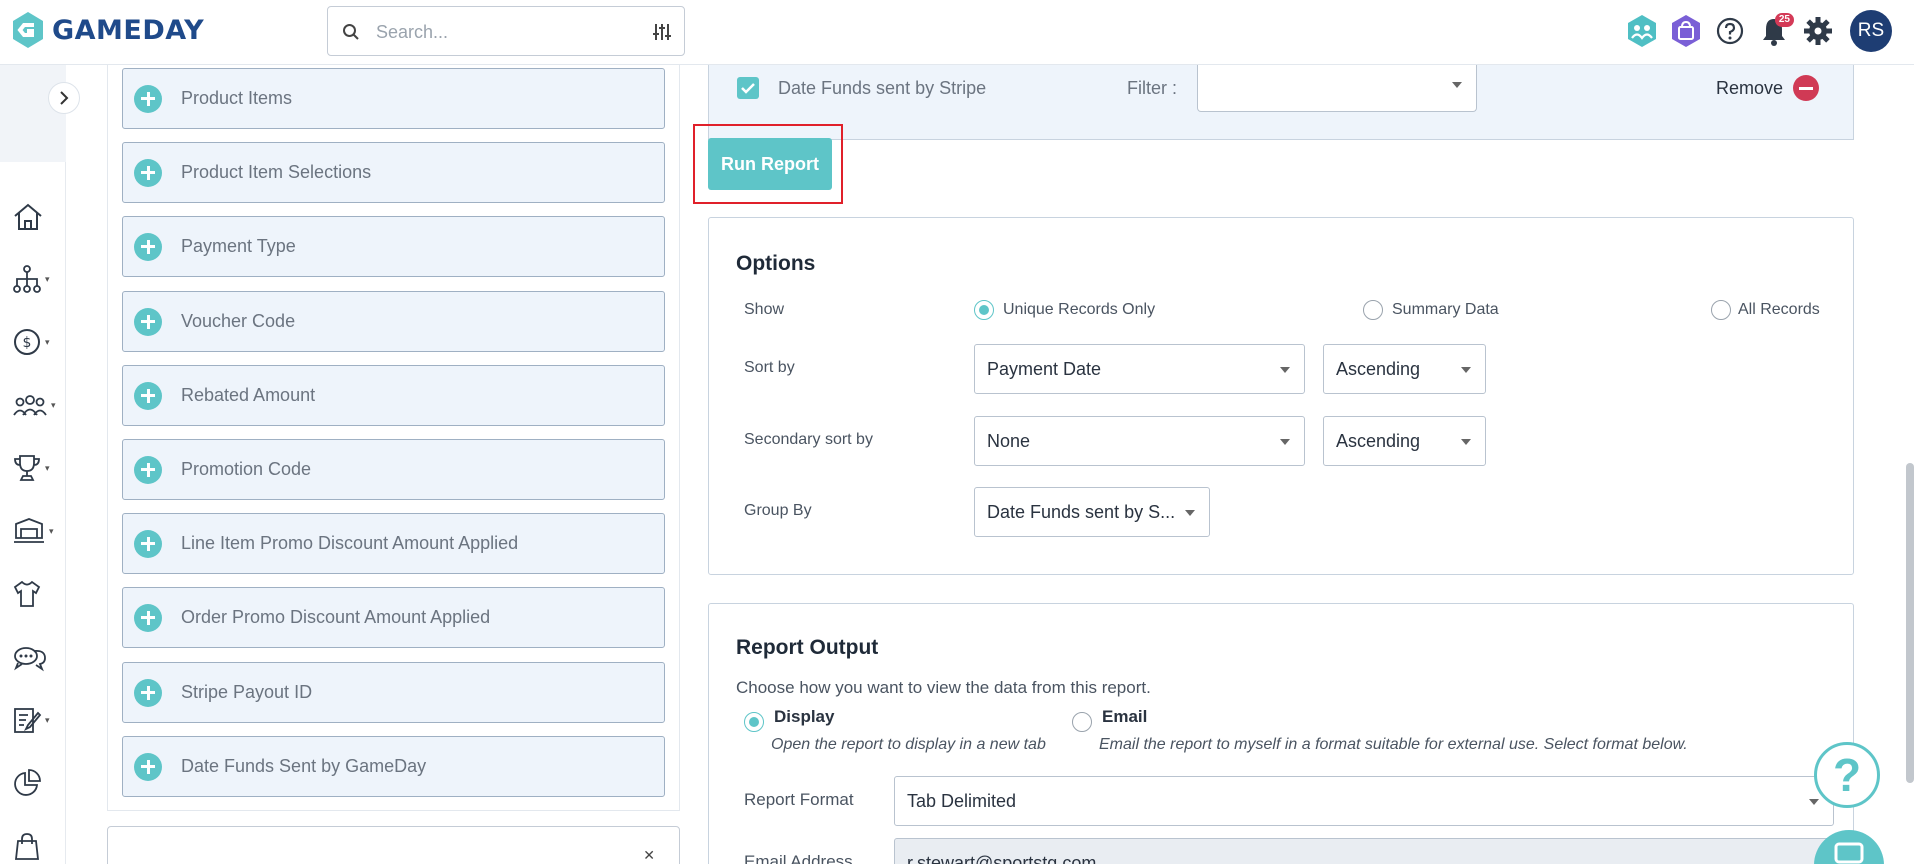 This screenshot has width=1914, height=864. Describe the element at coordinates (1849, 853) in the screenshot. I see `chat-icon` at that location.